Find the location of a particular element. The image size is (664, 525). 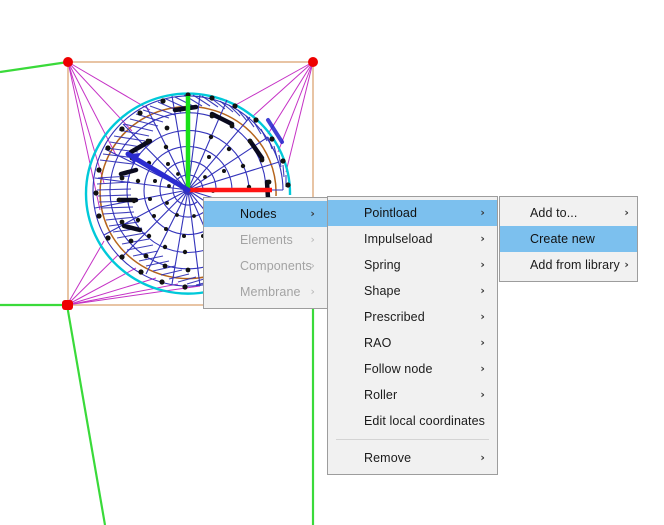

menu-item-spring: Spring › is located at coordinates (412, 265).